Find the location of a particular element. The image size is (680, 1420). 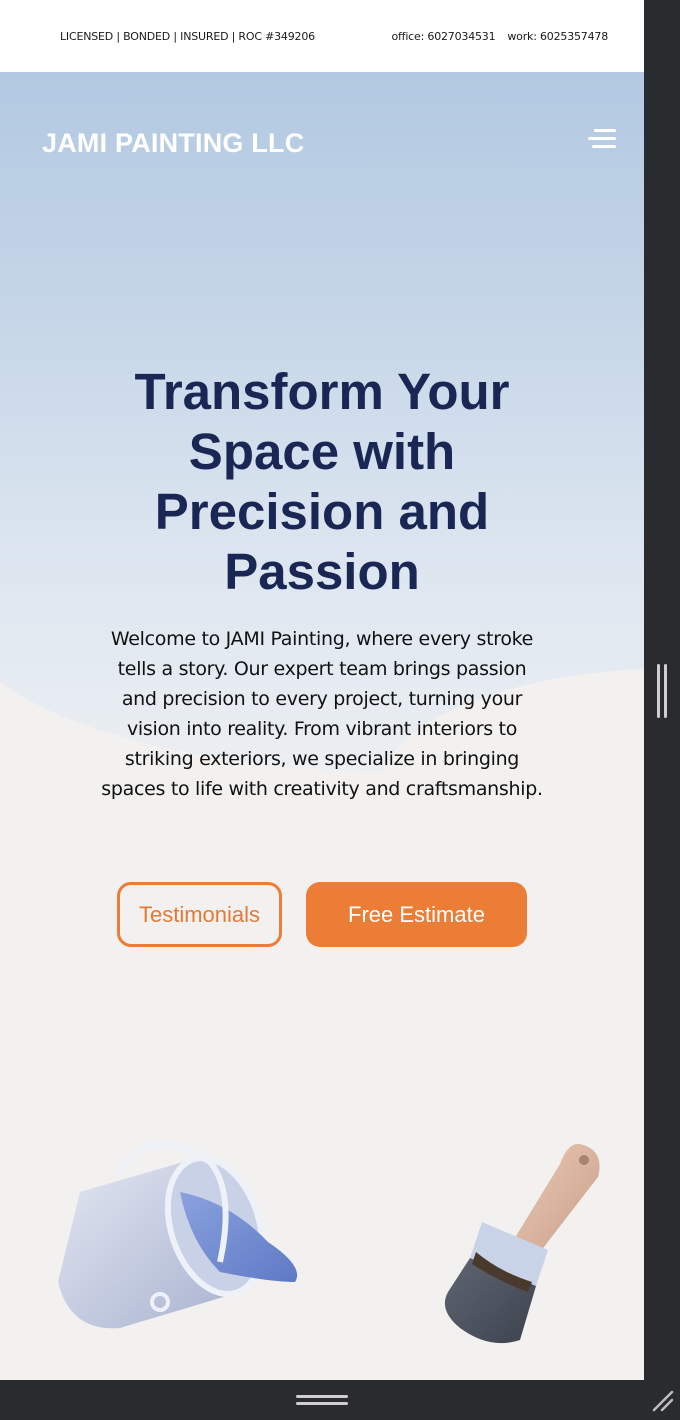

hamburger-menu-icon is located at coordinates (601, 139).